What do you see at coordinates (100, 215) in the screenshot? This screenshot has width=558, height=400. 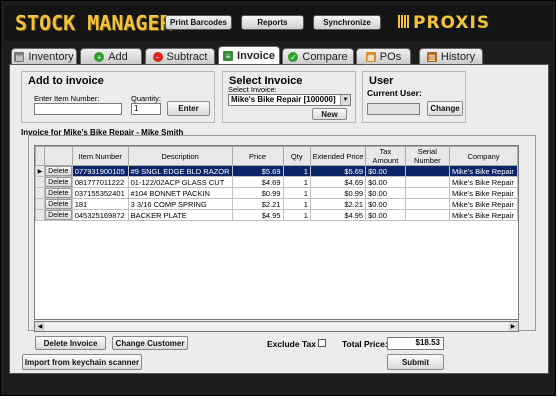 I see `cell-item-number: 045325169872` at bounding box center [100, 215].